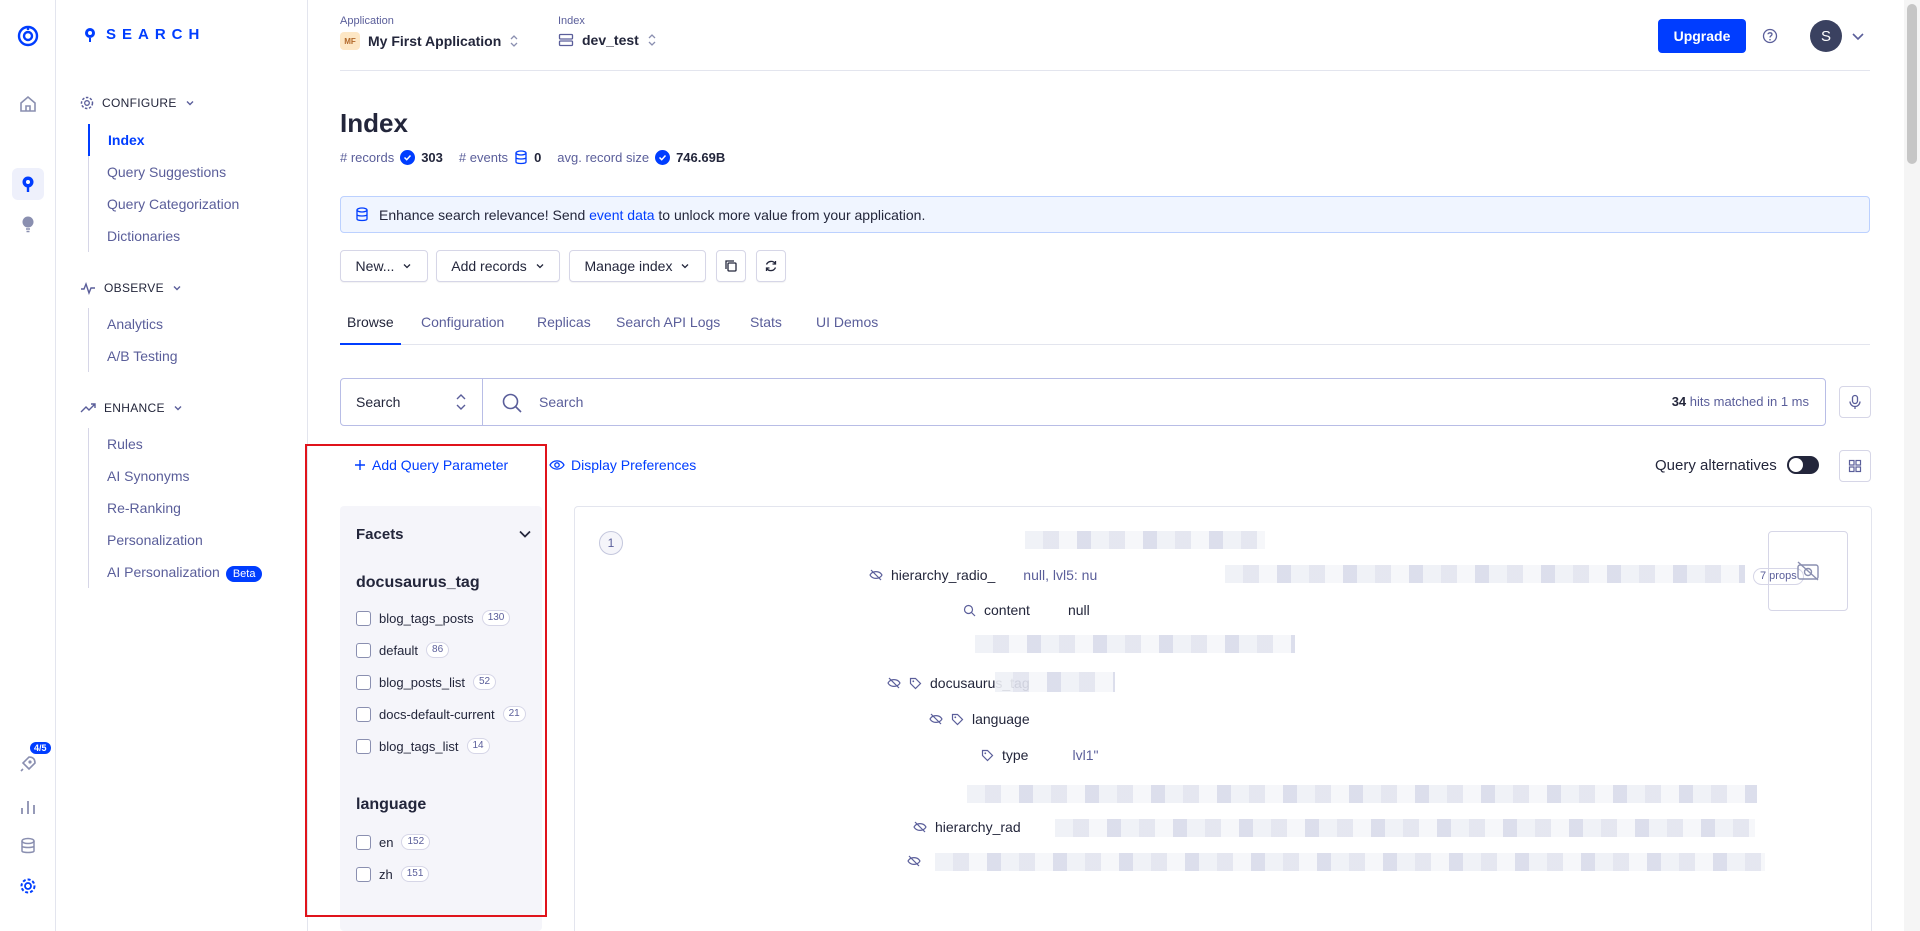 Image resolution: width=1920 pixels, height=931 pixels. I want to click on brand-name: SEARCH, so click(156, 34).